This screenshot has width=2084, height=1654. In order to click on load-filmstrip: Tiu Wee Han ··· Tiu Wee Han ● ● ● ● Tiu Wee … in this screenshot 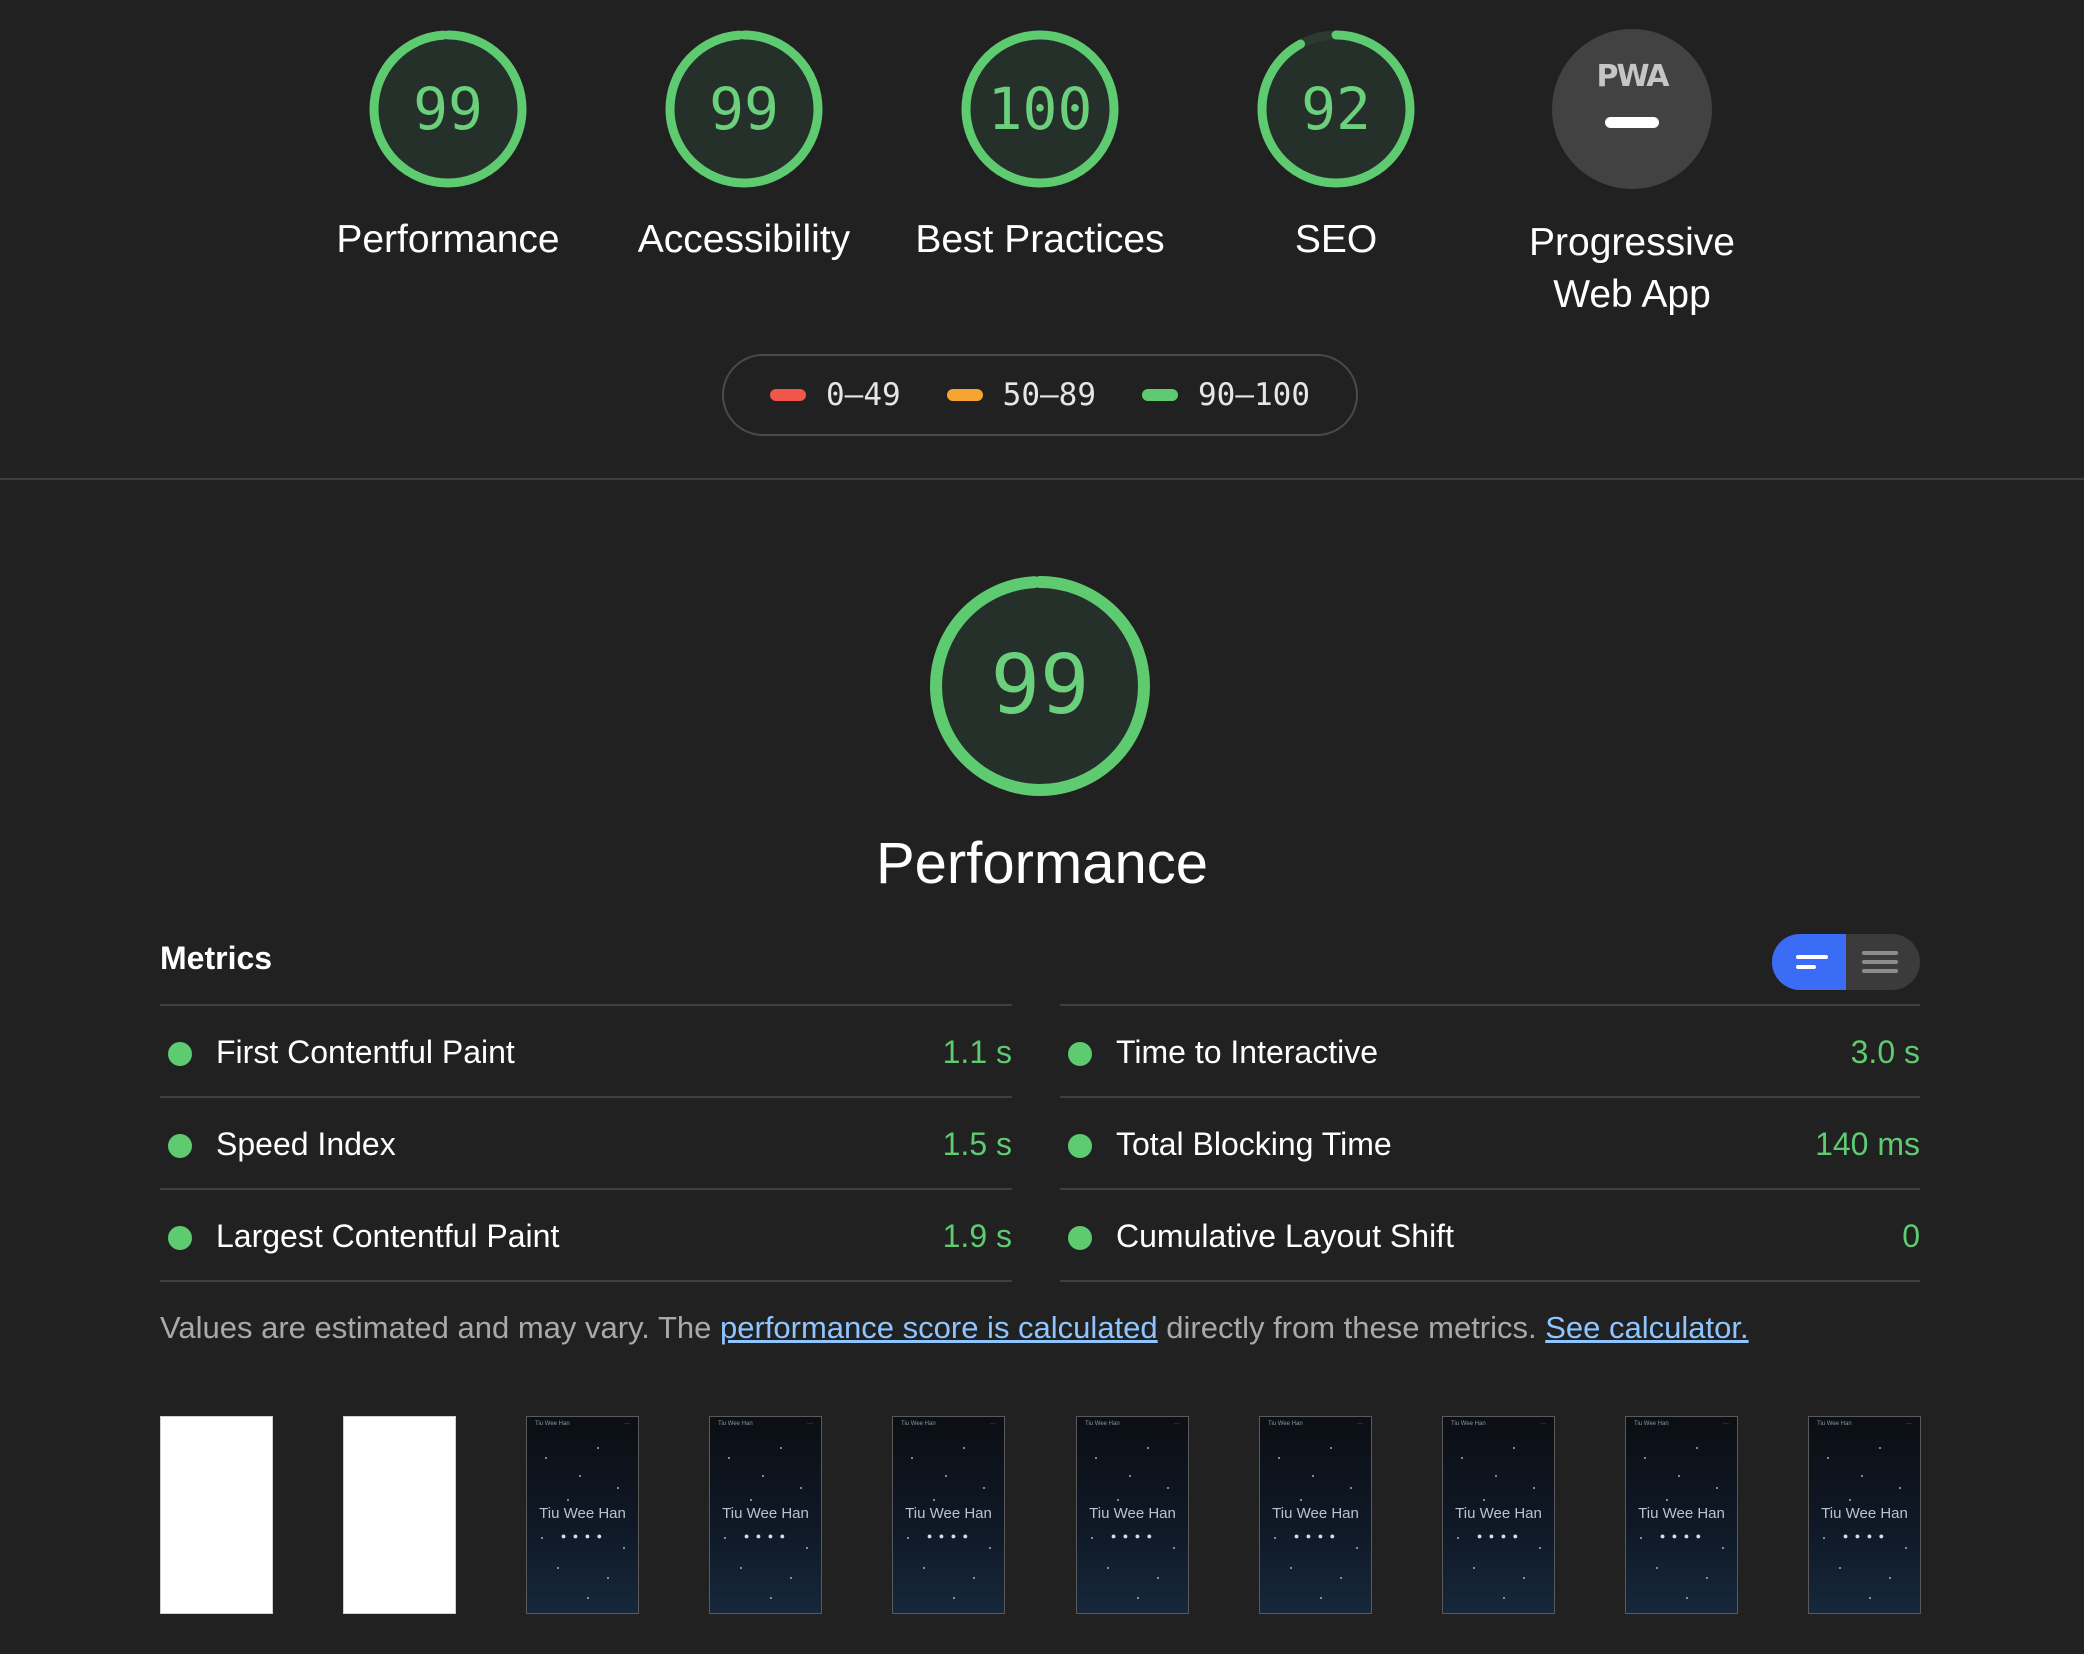, I will do `click(1040, 1516)`.